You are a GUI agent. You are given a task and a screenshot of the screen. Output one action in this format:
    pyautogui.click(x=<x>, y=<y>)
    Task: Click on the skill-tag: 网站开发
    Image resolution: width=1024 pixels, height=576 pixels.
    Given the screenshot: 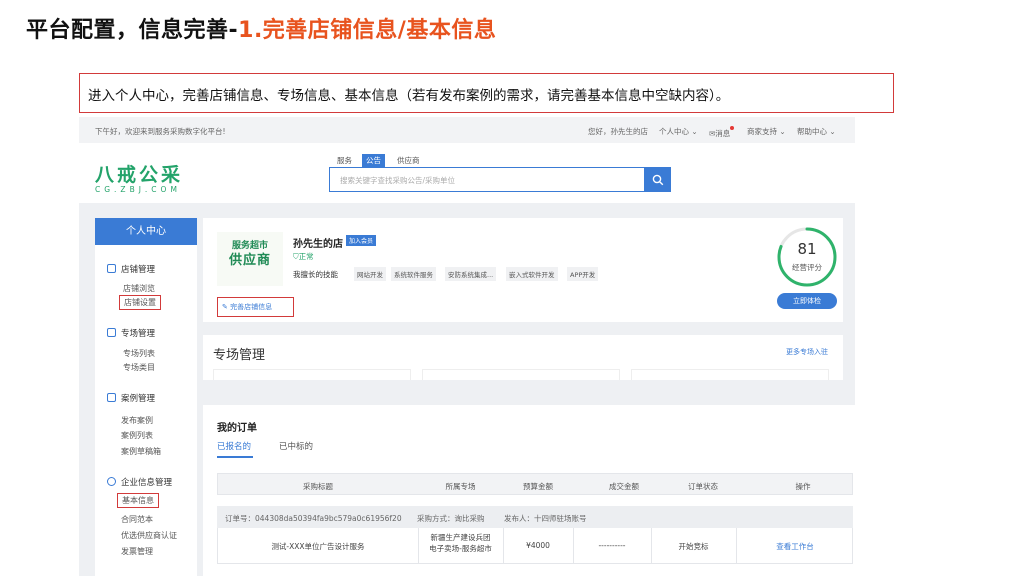 What is the action you would take?
    pyautogui.click(x=370, y=274)
    